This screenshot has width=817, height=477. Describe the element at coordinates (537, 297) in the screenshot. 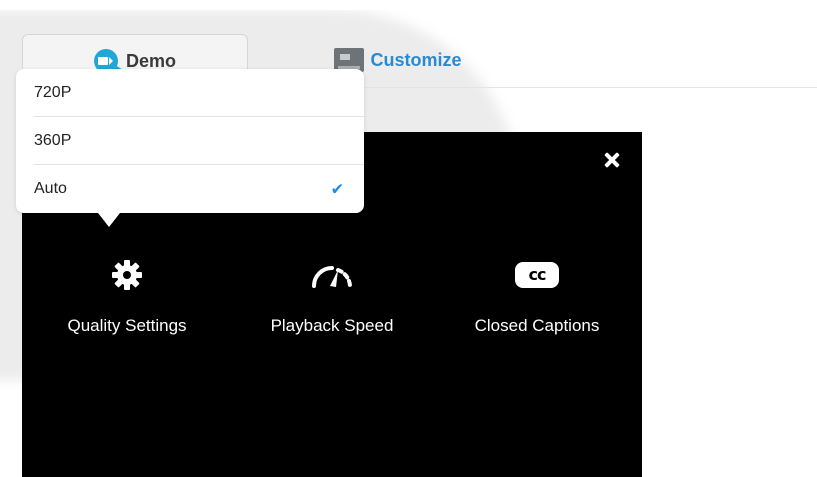

I see `closed-captions-button: cc Closed Captions` at that location.